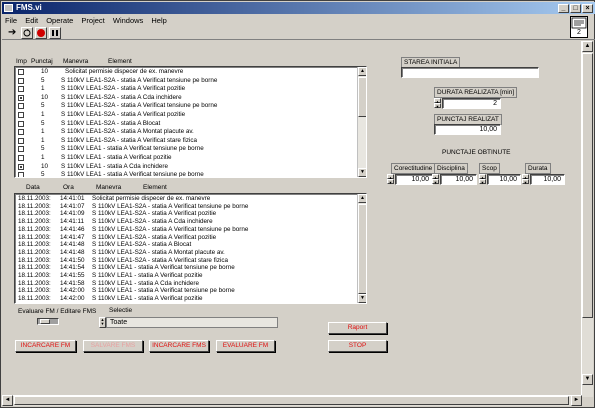  What do you see at coordinates (12, 33) in the screenshot?
I see `run-arrow-icon: ➔` at bounding box center [12, 33].